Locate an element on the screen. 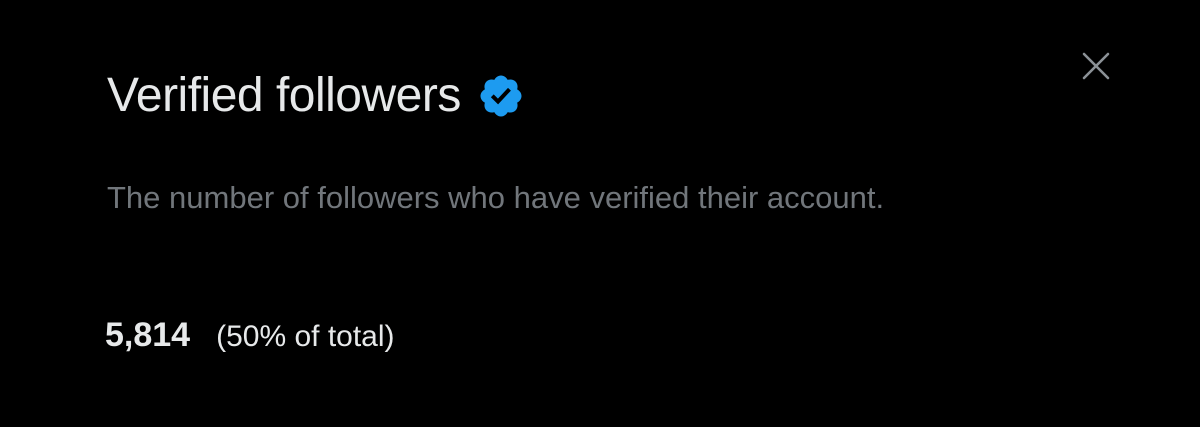  header: Verified followers is located at coordinates (316, 96).